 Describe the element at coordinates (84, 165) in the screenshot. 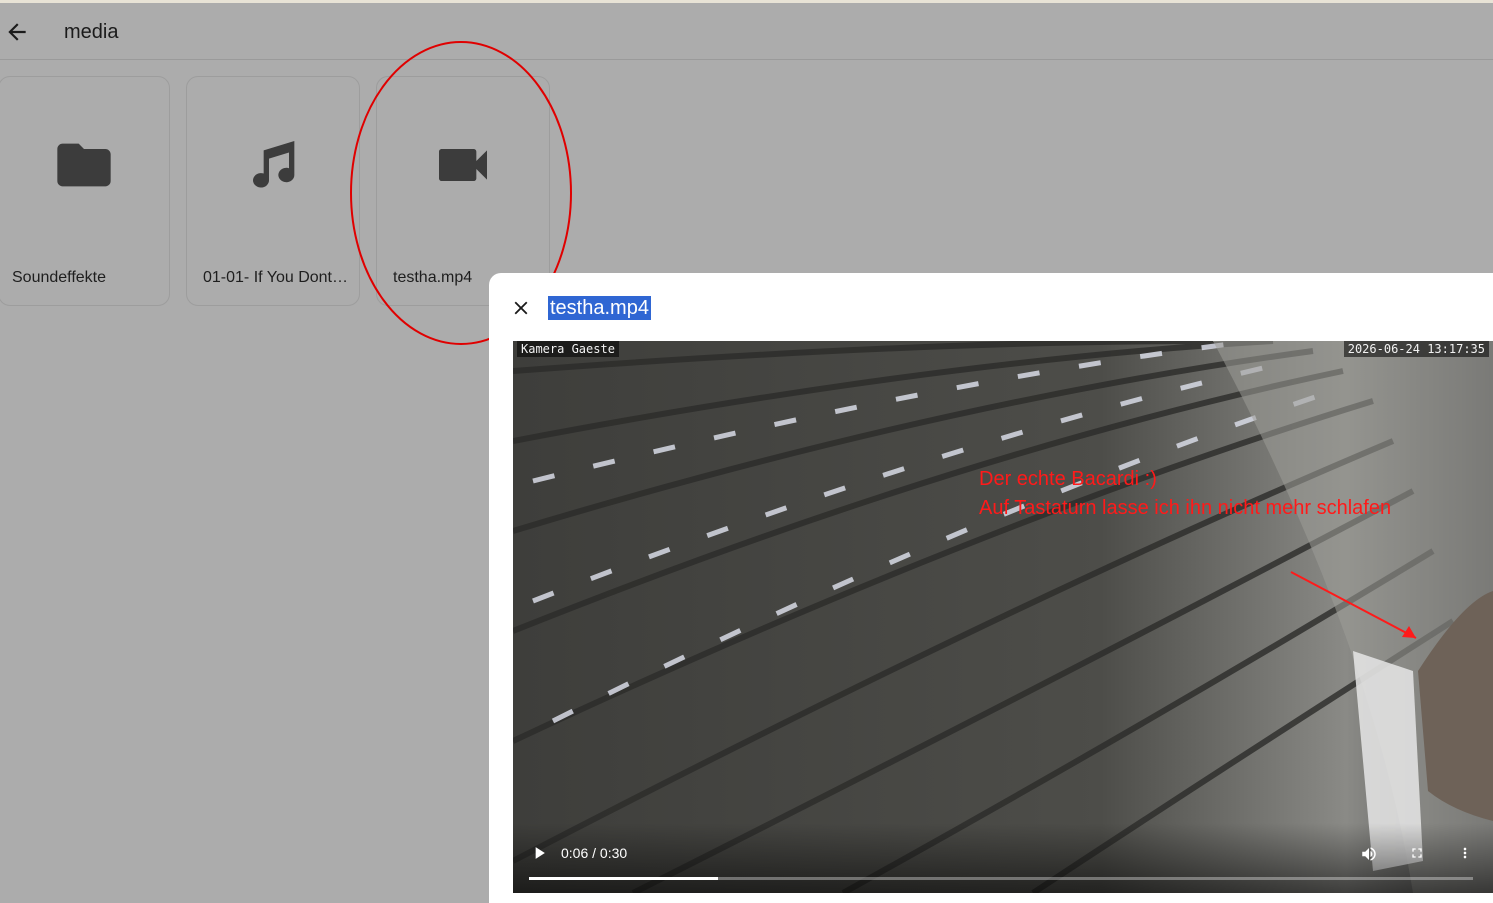

I see `folder-icon` at that location.